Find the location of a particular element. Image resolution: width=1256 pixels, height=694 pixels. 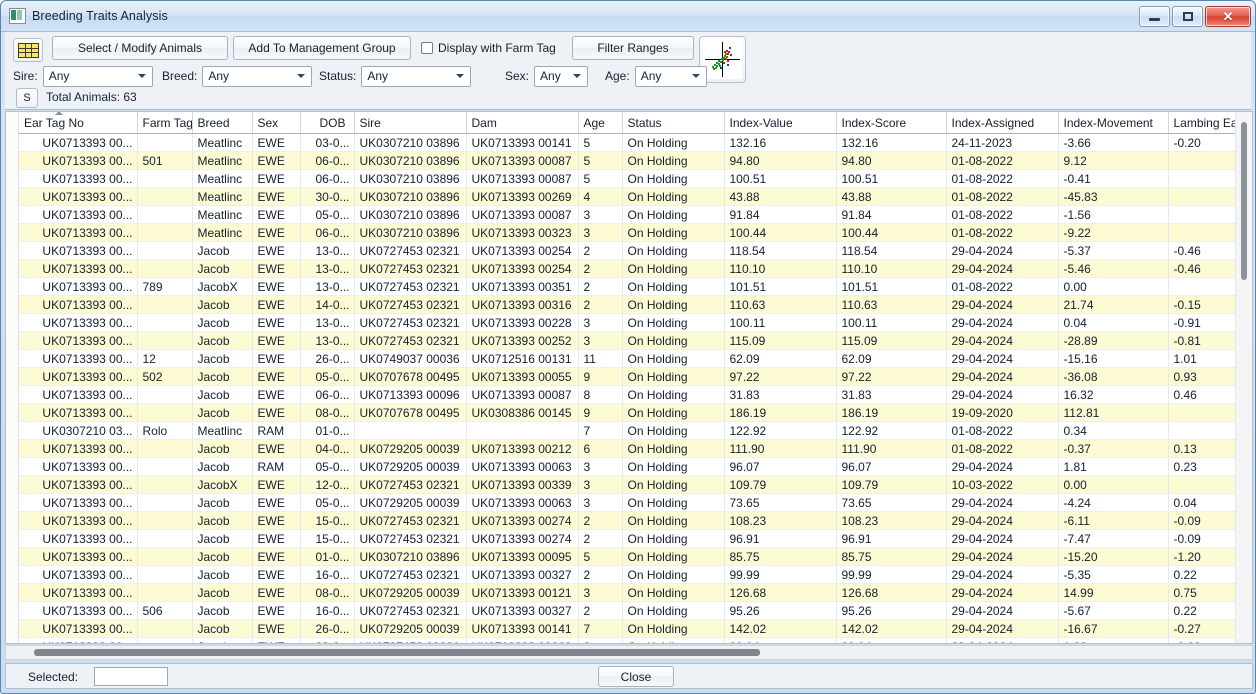

column-header-ear-tag-no: Ear Tag No is located at coordinates (78, 123).